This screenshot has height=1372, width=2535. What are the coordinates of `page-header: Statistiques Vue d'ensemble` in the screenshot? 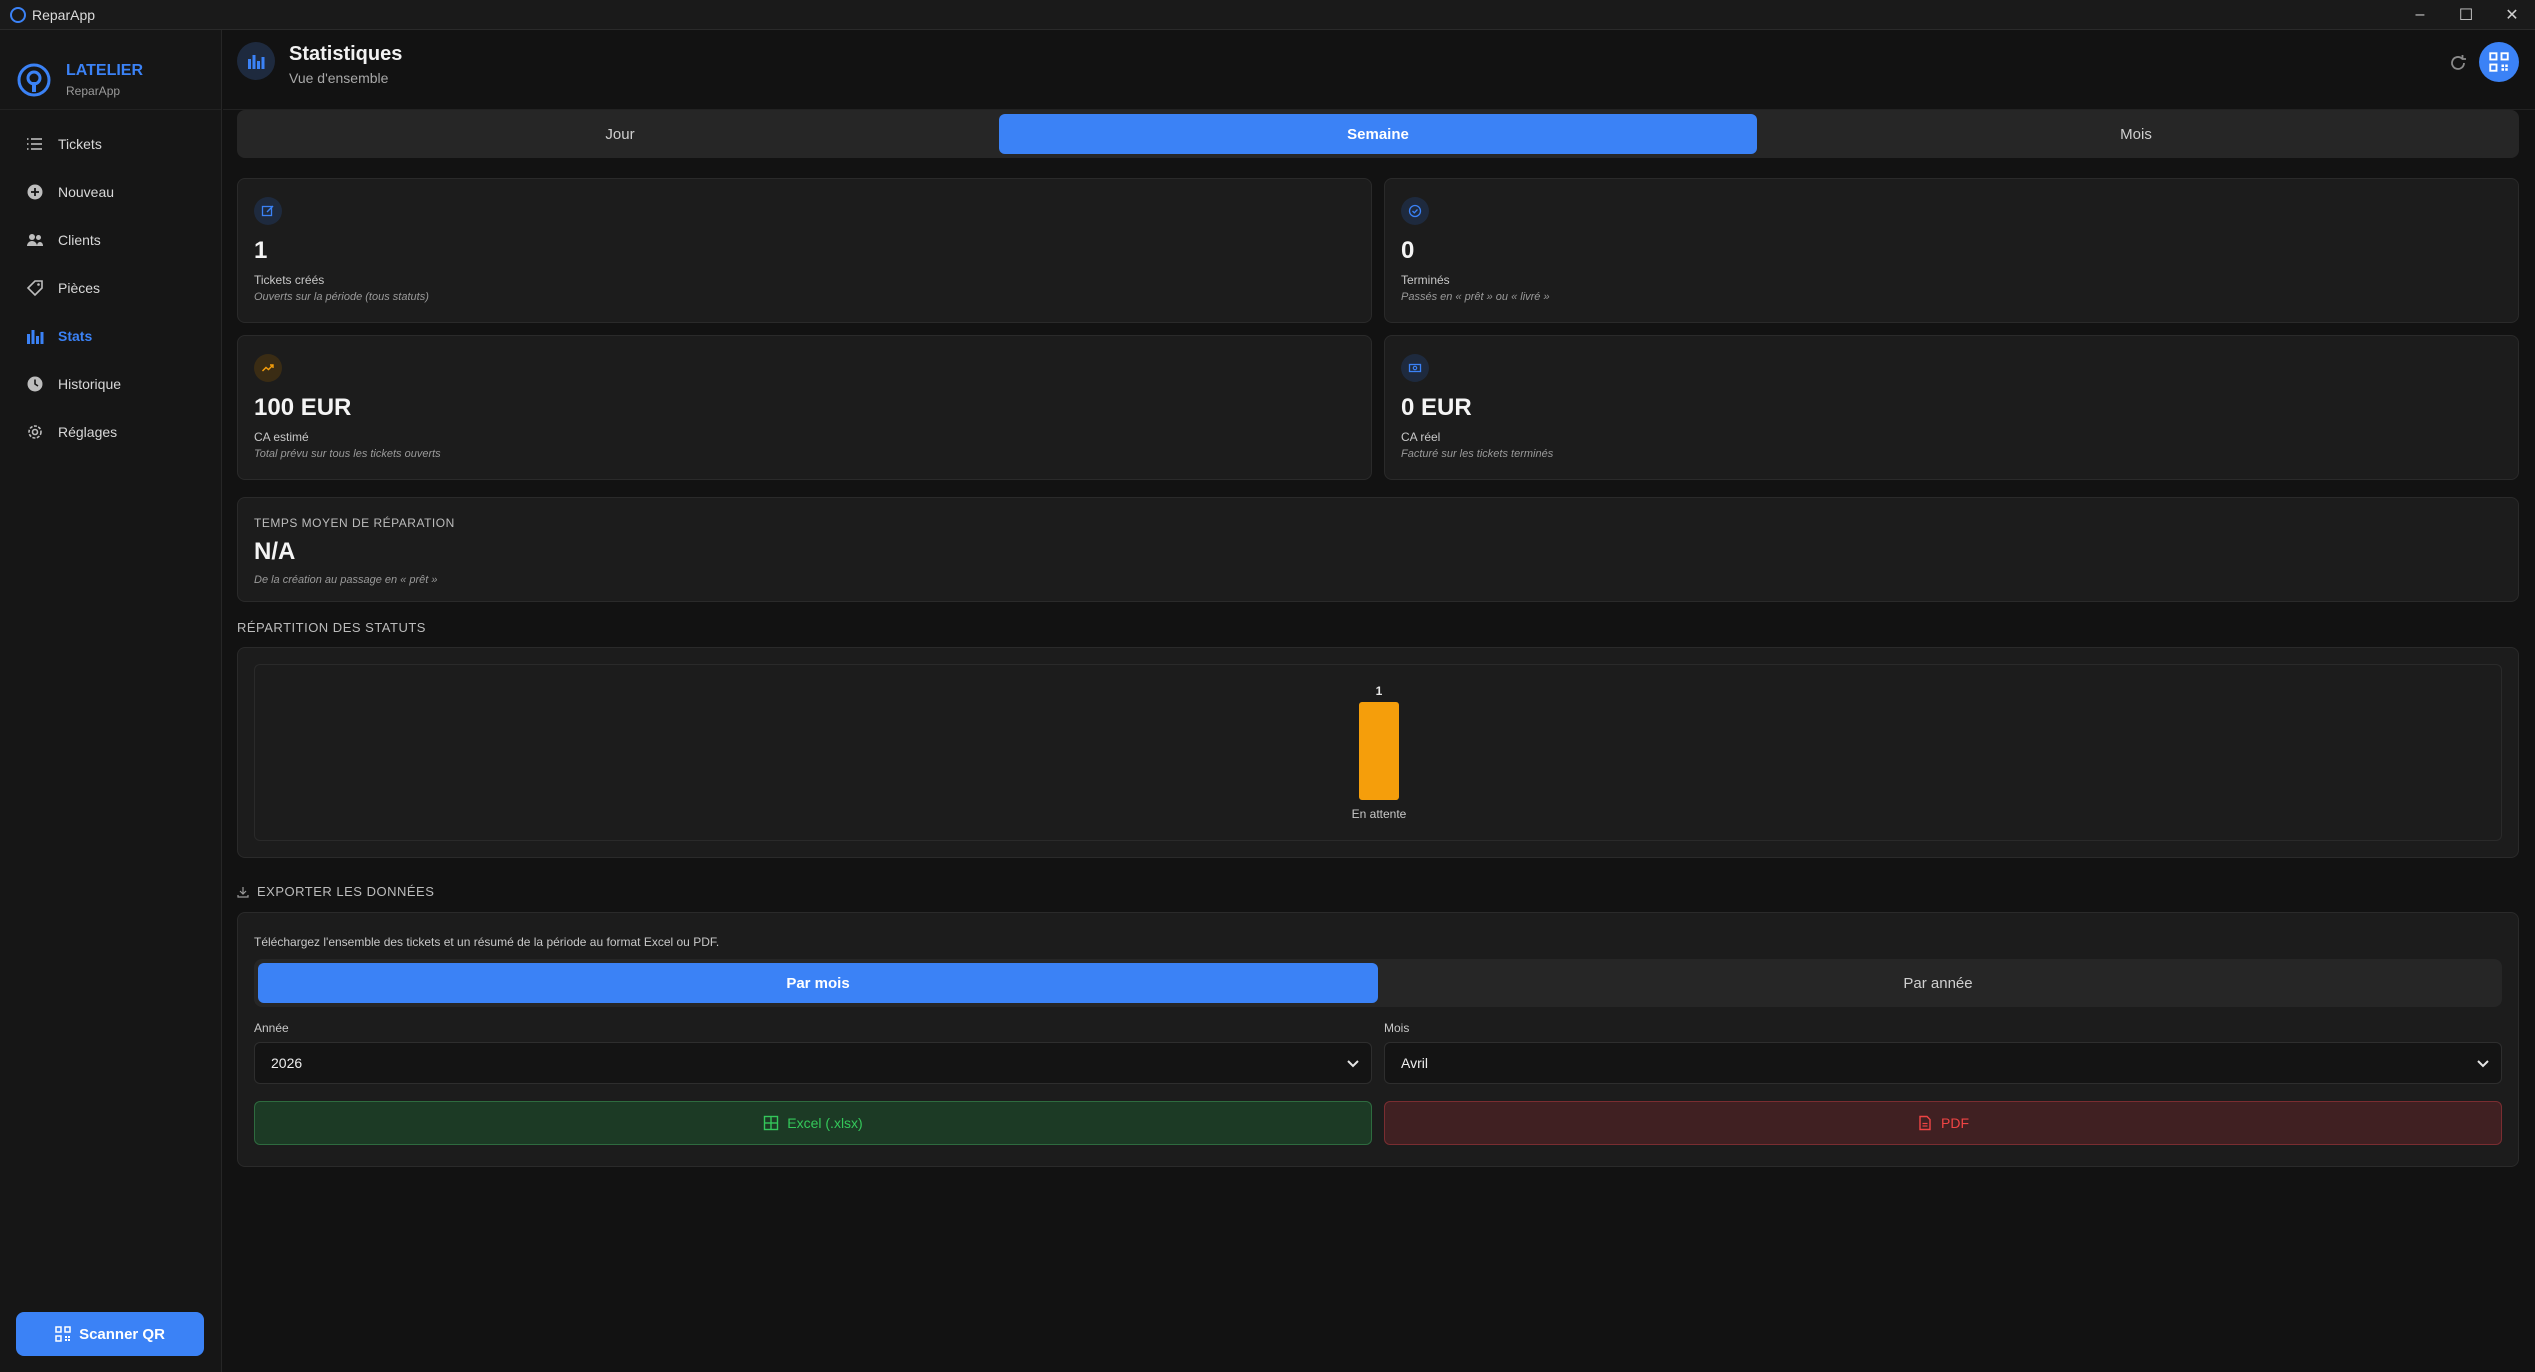 It's located at (1379, 70).